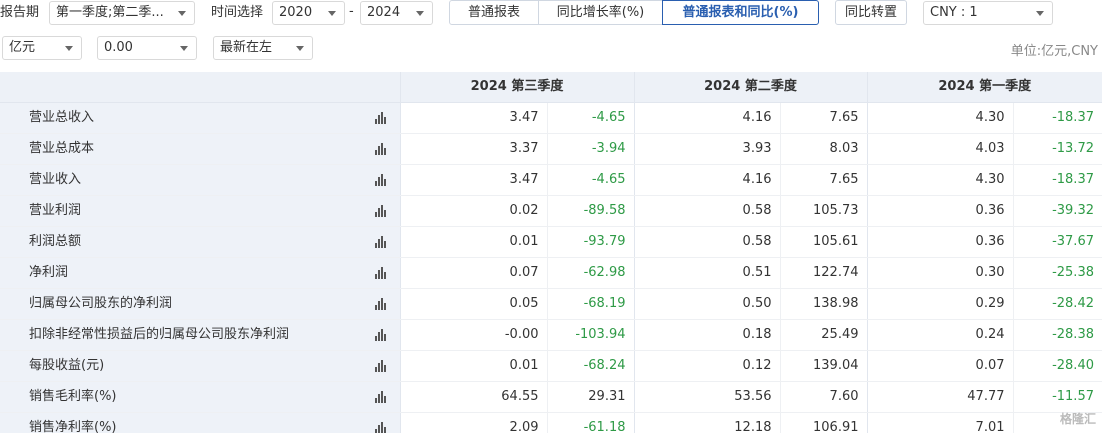 This screenshot has width=1102, height=433. I want to click on table-row: 每股收益(元) 0.01 -68.24 0.12 139.04 0.07 -28.40, so click(551, 366).